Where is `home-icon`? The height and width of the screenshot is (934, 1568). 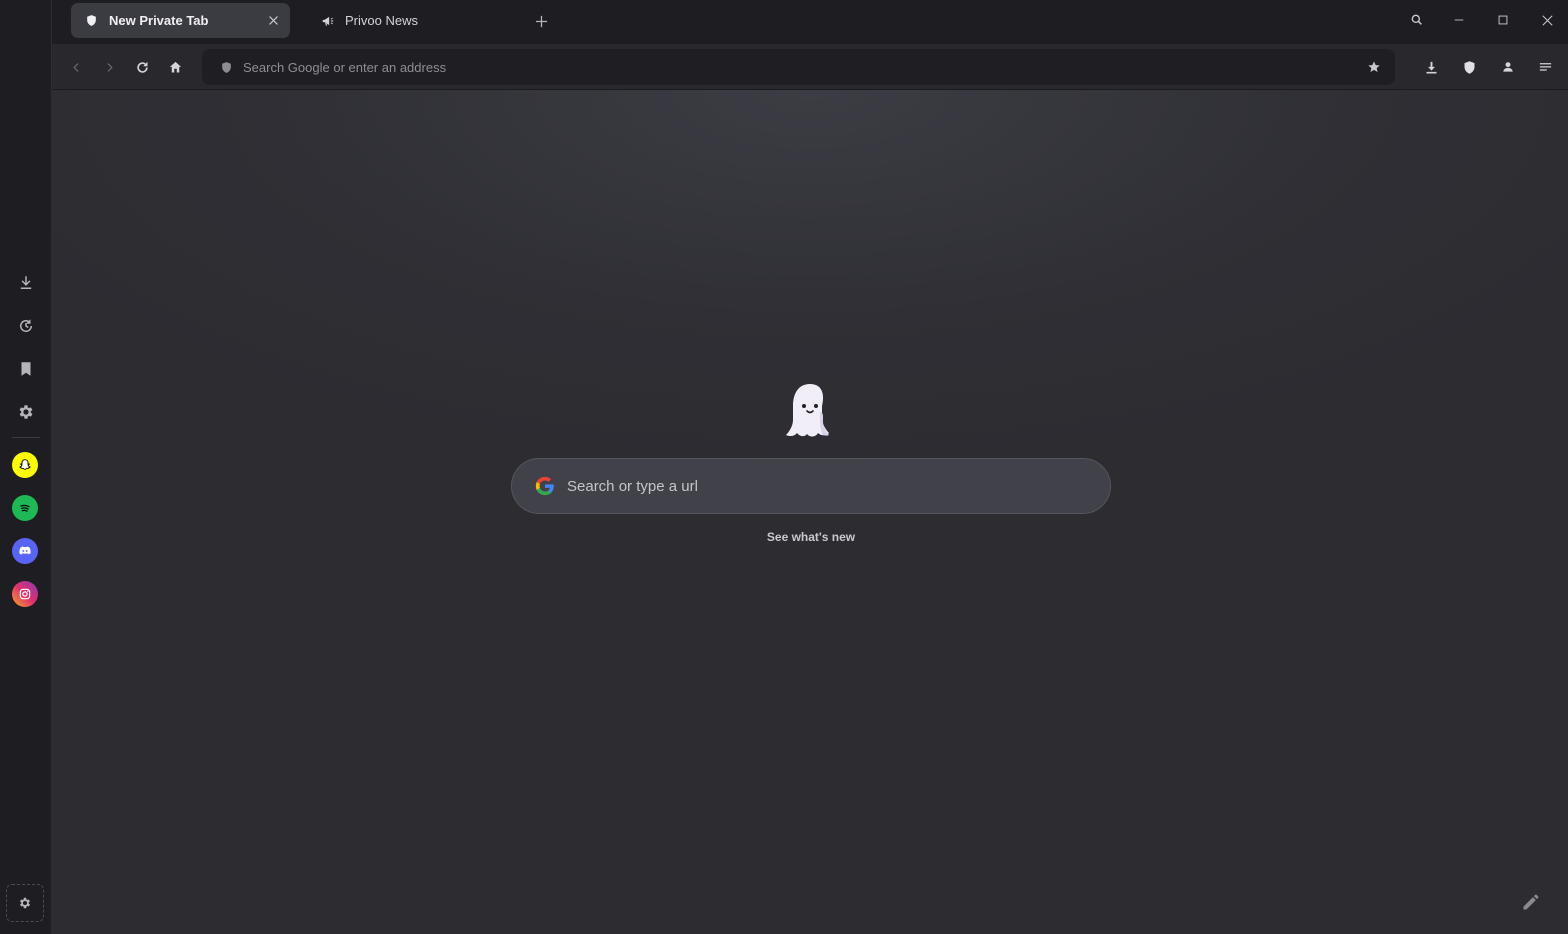
home-icon is located at coordinates (175, 66).